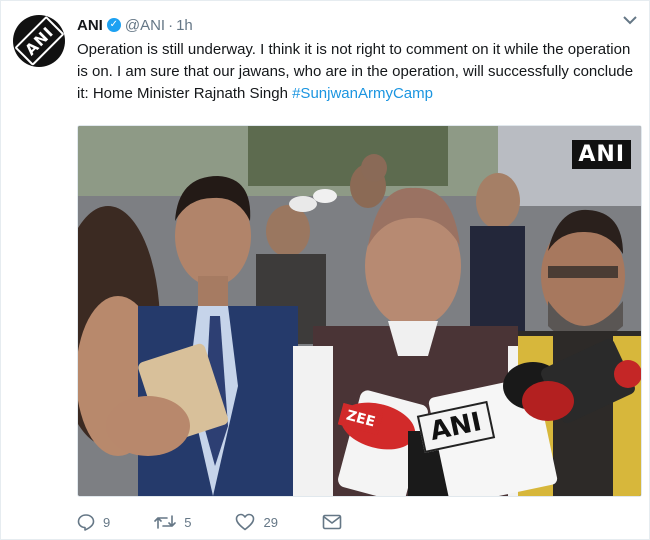 This screenshot has width=650, height=540. Describe the element at coordinates (332, 522) in the screenshot. I see `direct-message-icon` at that location.